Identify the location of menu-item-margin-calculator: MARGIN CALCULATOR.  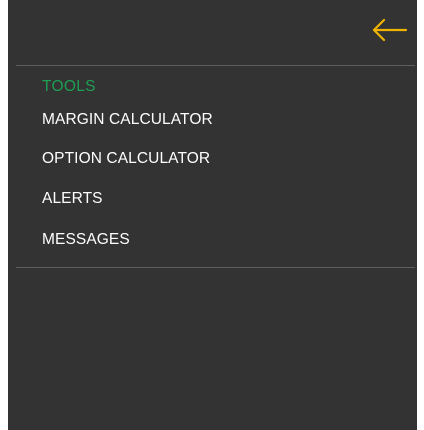
(127, 120).